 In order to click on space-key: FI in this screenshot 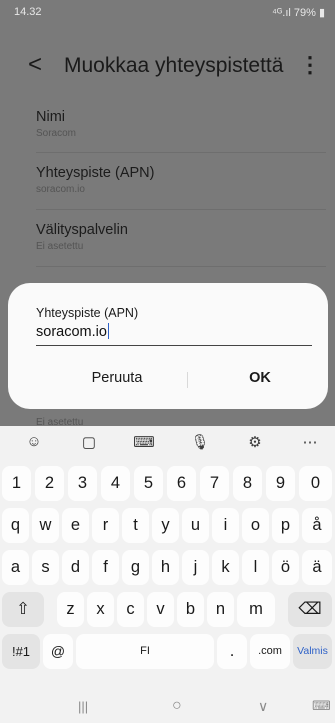, I will do `click(145, 651)`.